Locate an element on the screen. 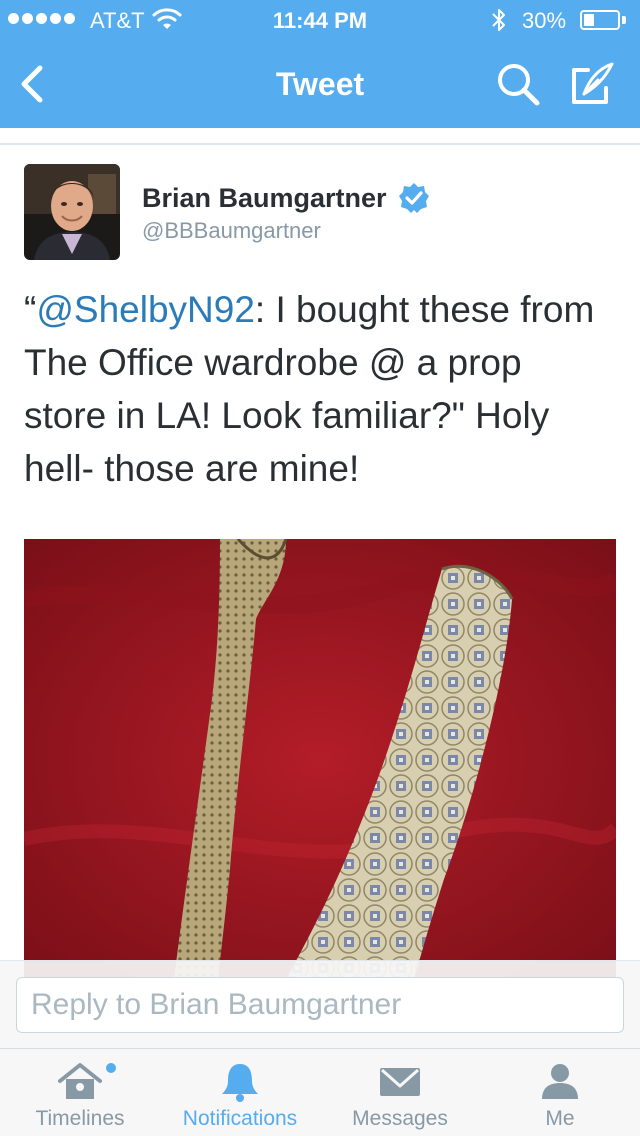 The image size is (640, 1136). tab-label: Me is located at coordinates (560, 1118).